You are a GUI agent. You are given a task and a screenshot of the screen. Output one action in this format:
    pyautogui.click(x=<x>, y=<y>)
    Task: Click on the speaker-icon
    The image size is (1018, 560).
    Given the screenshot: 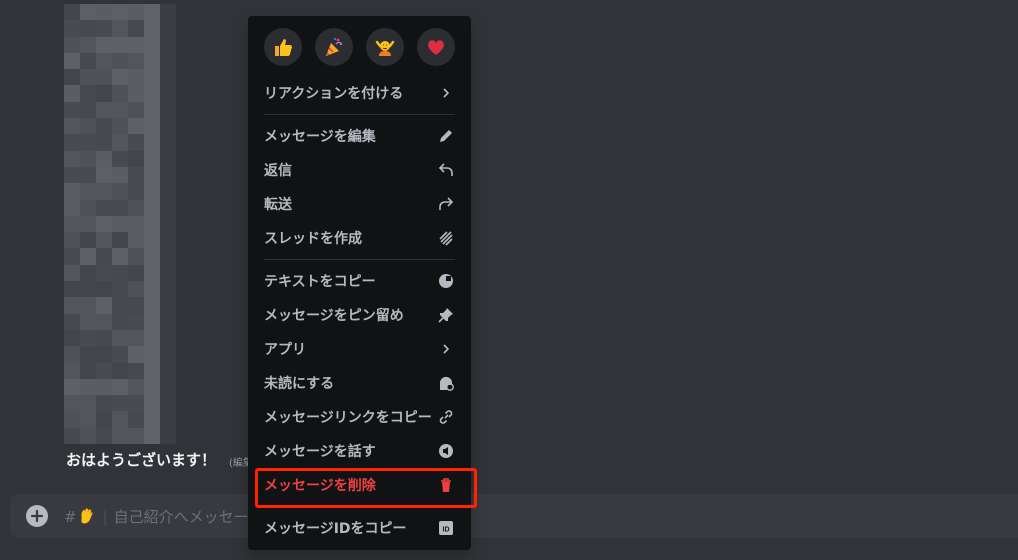 What is the action you would take?
    pyautogui.click(x=446, y=451)
    